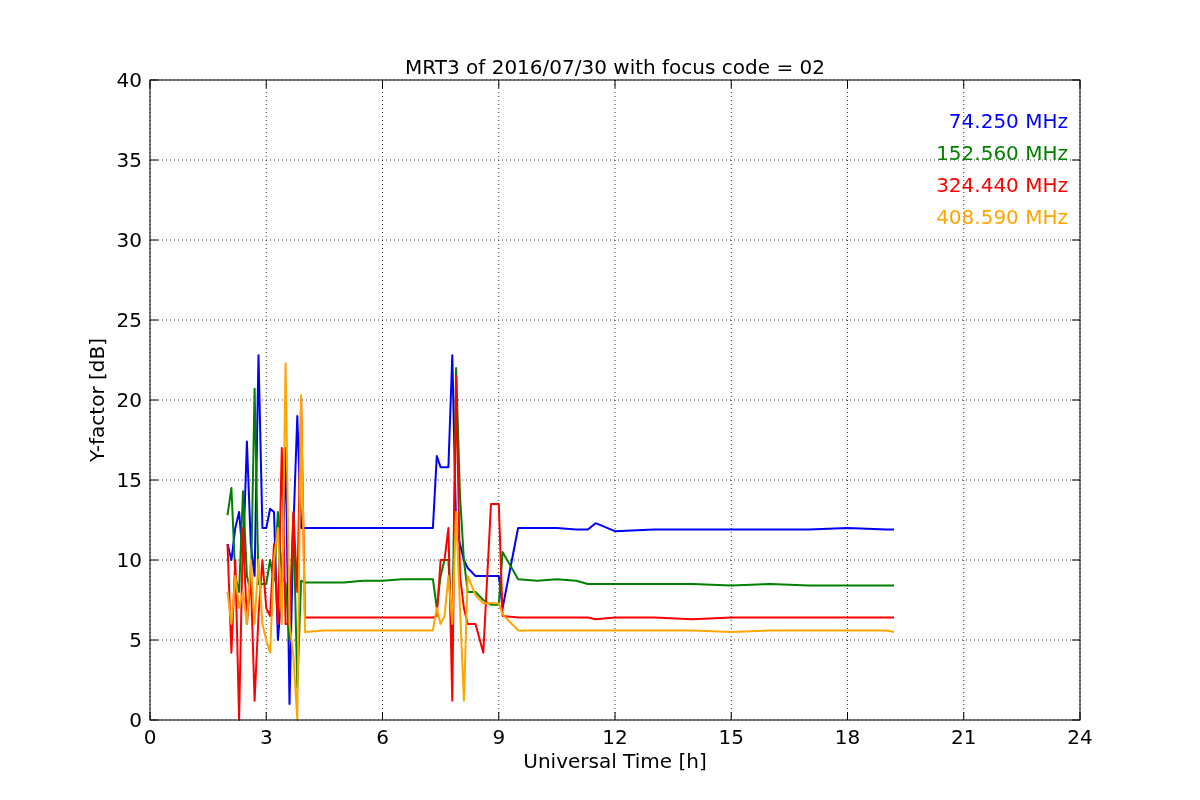  What do you see at coordinates (135, 640) in the screenshot?
I see `y-tick-label: 5` at bounding box center [135, 640].